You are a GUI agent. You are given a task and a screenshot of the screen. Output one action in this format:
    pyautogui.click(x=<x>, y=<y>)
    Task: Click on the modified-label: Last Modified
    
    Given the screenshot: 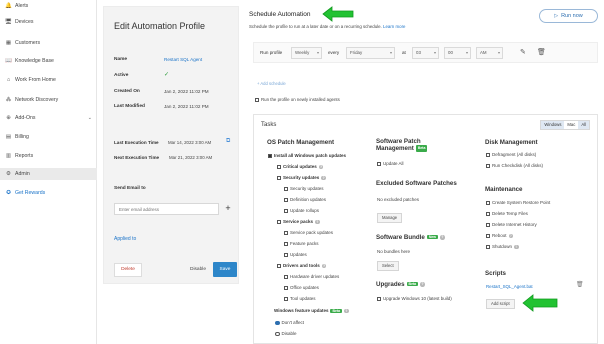 What is the action you would take?
    pyautogui.click(x=129, y=106)
    